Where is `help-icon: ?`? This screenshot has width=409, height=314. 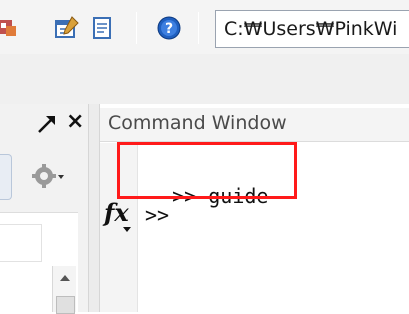
help-icon: ? is located at coordinates (169, 28).